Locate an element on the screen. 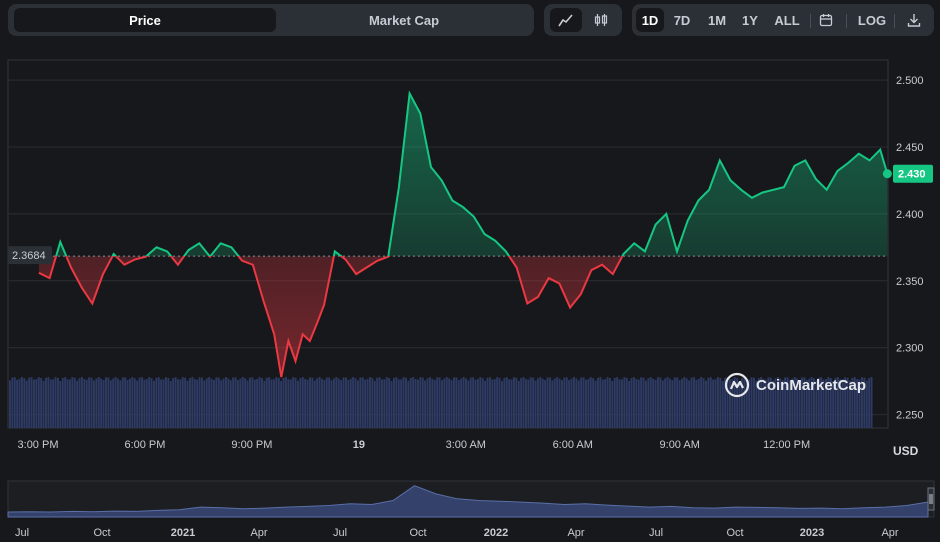  y-tick-label: 2.250 is located at coordinates (910, 416).